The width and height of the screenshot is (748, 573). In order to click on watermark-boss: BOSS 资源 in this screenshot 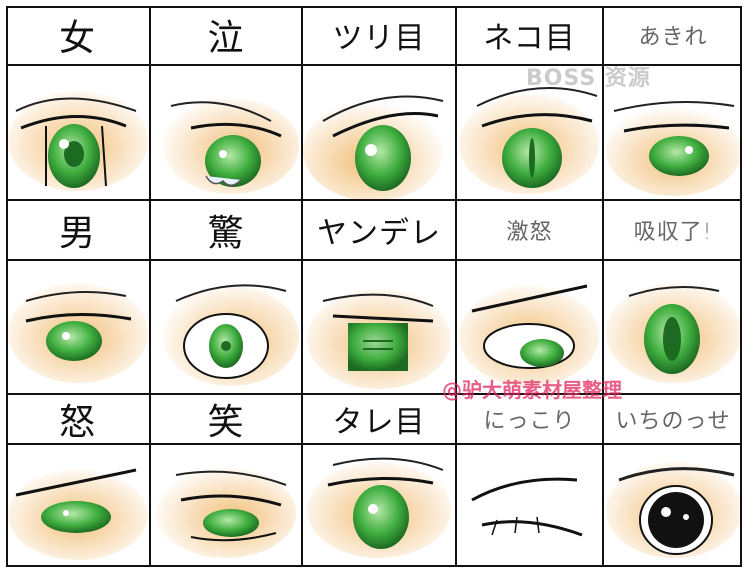, I will do `click(588, 78)`.